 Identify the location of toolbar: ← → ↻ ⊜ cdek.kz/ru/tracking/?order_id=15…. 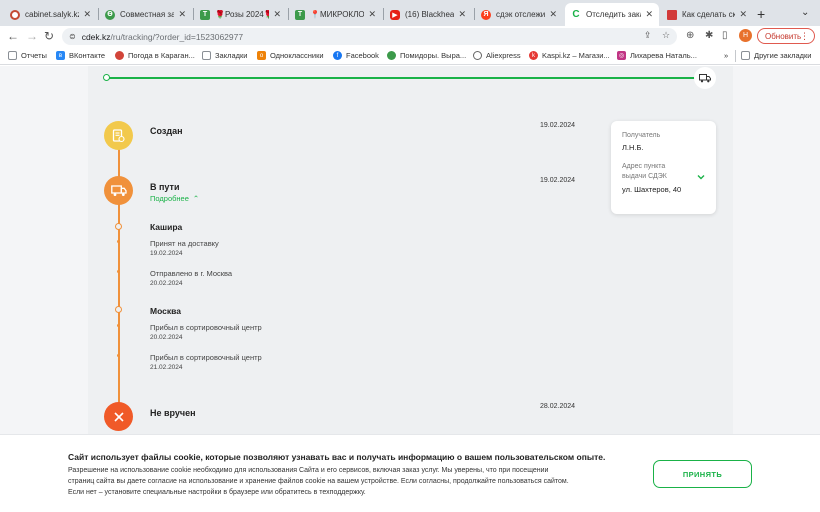
(410, 37).